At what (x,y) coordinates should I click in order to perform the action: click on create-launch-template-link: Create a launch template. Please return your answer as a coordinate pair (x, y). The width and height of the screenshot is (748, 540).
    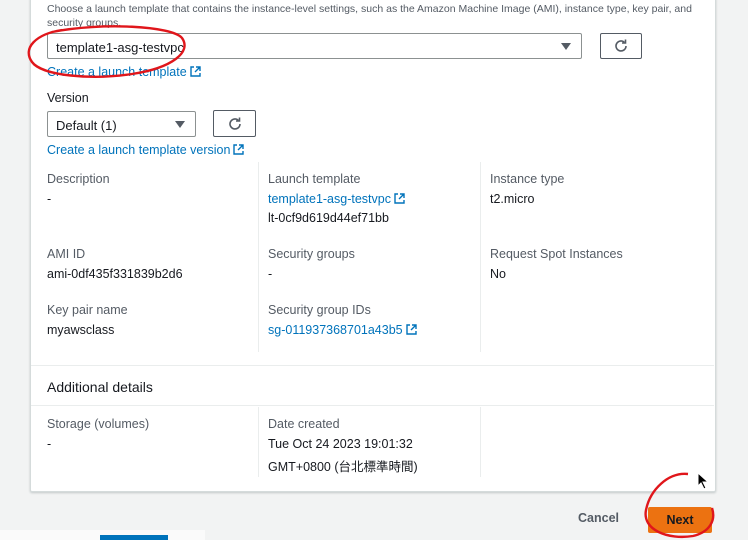
    Looking at the image, I should click on (124, 72).